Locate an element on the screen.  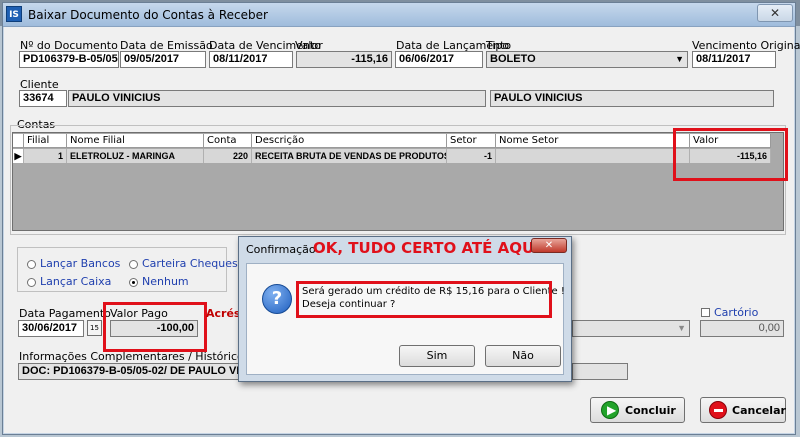
valor-field: -115,16 is located at coordinates (344, 59).